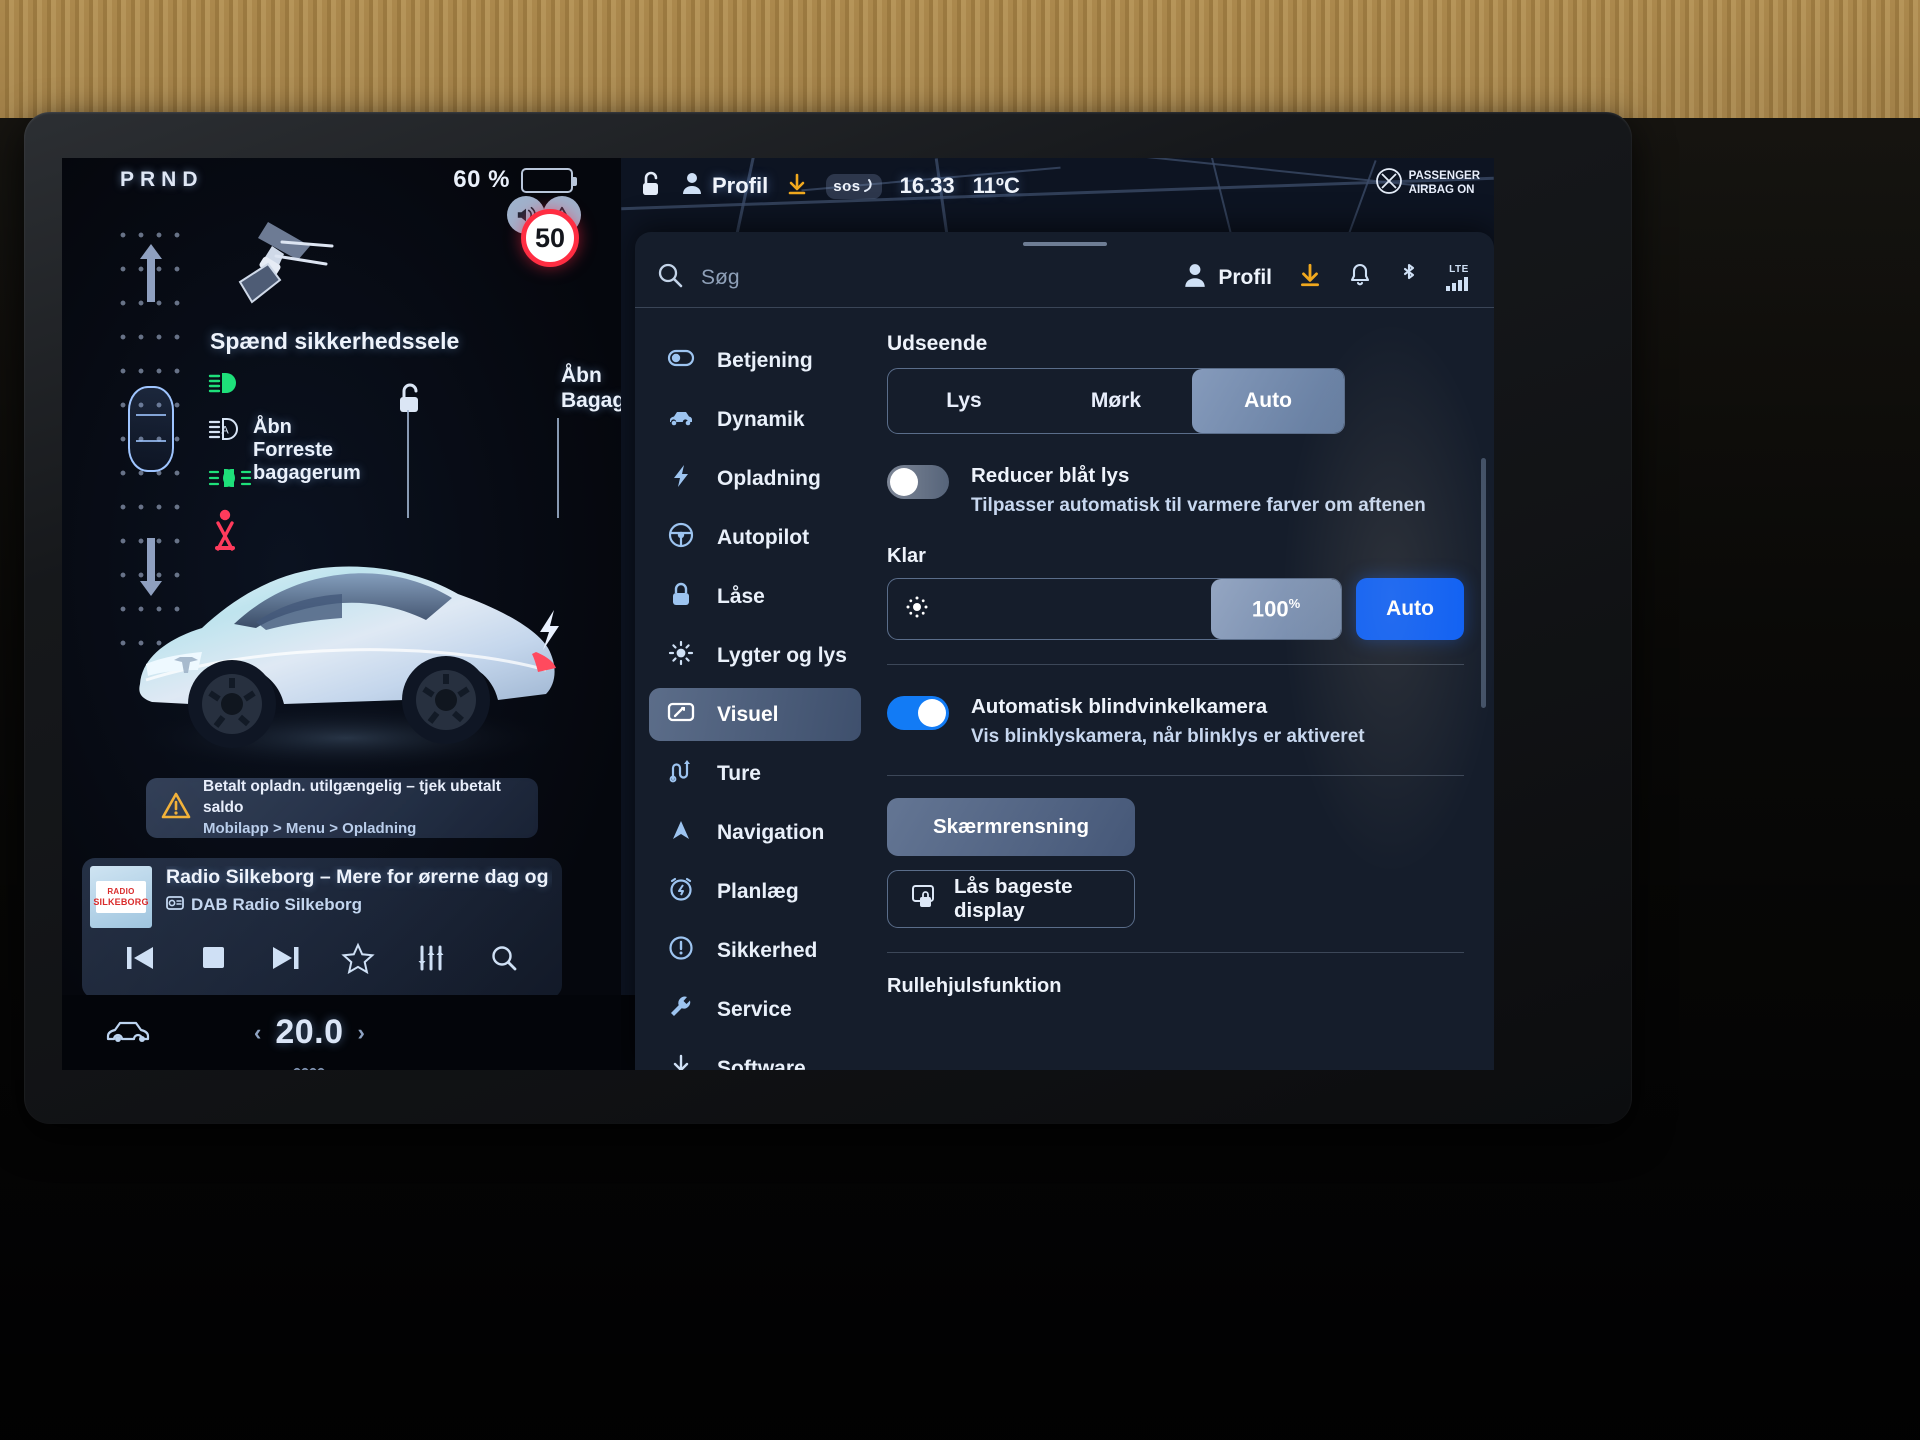  Describe the element at coordinates (927, 185) in the screenshot. I see `clock-label: 16.33` at that location.